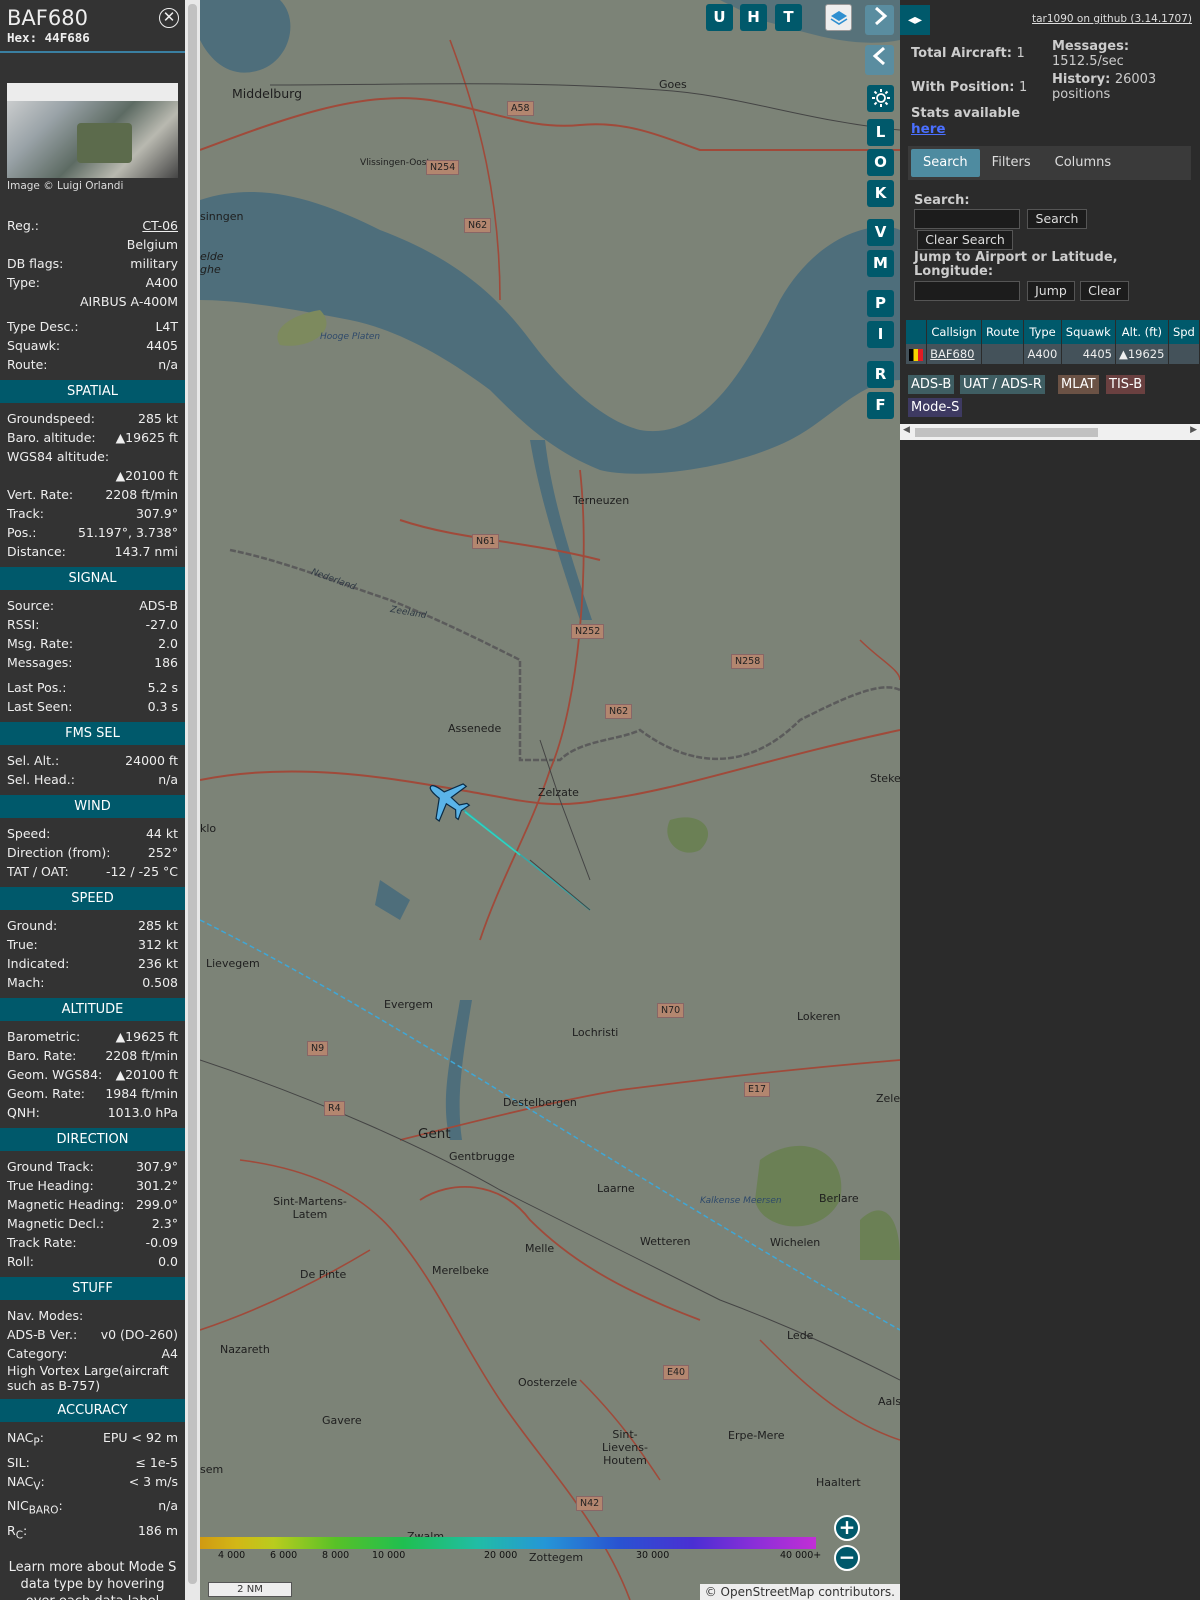  What do you see at coordinates (169, 18) in the screenshot?
I see `close-icon: ✕` at bounding box center [169, 18].